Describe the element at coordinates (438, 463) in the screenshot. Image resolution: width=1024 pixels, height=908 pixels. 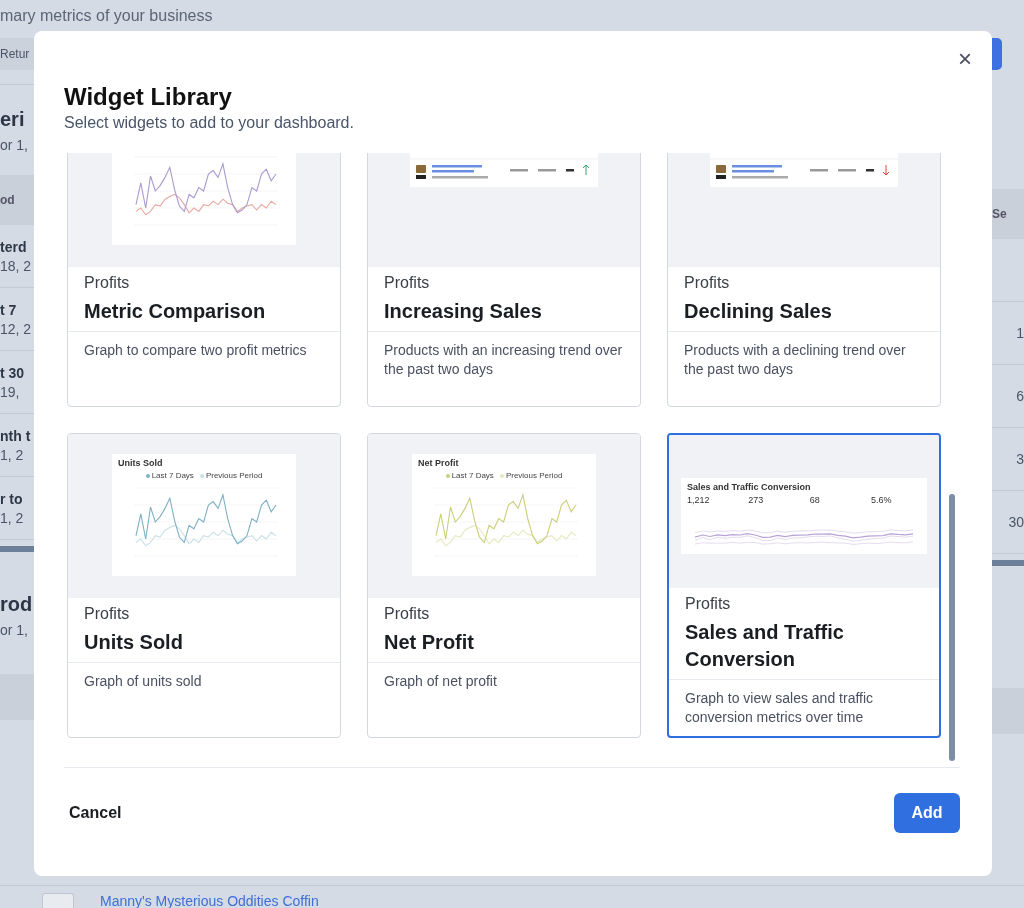
I see `preview-title: Net Profit` at that location.